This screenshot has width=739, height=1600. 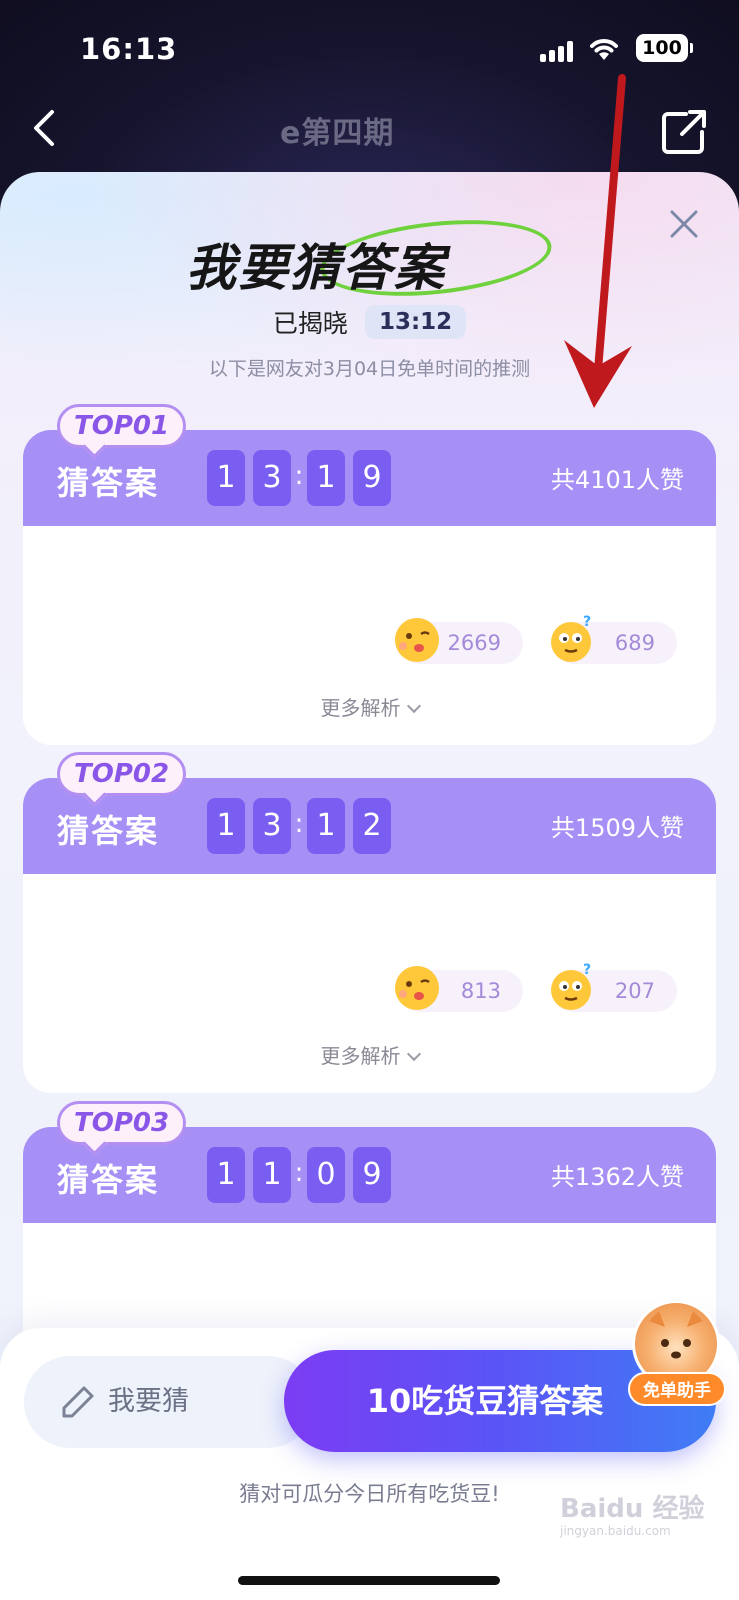 What do you see at coordinates (46, 128) in the screenshot?
I see `back-arrow-icon` at bounding box center [46, 128].